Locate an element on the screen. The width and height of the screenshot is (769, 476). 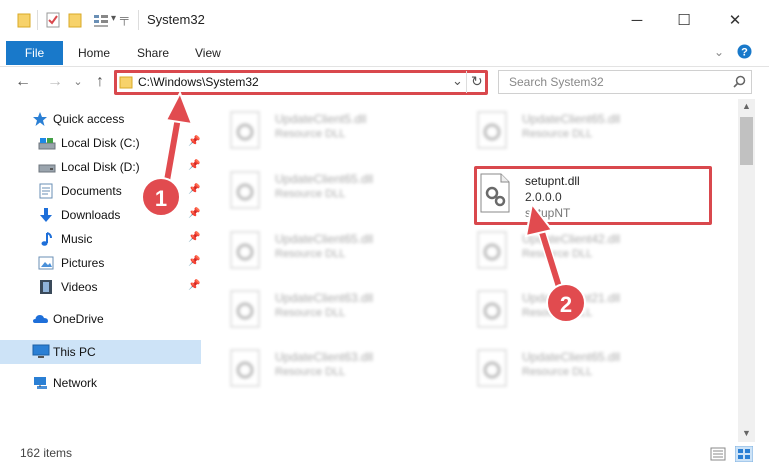
item-count: 162 items is located at coordinates (46, 453).